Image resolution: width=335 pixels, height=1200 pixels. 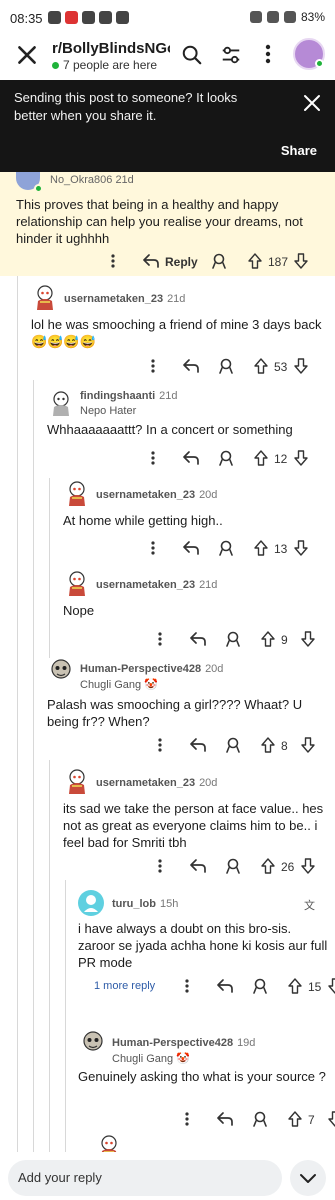 I want to click on check-icon, so click(x=105, y=17).